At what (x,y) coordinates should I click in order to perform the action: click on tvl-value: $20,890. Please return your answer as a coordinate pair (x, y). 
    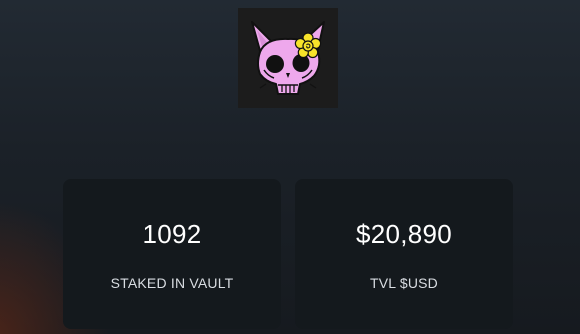
    Looking at the image, I should click on (404, 234).